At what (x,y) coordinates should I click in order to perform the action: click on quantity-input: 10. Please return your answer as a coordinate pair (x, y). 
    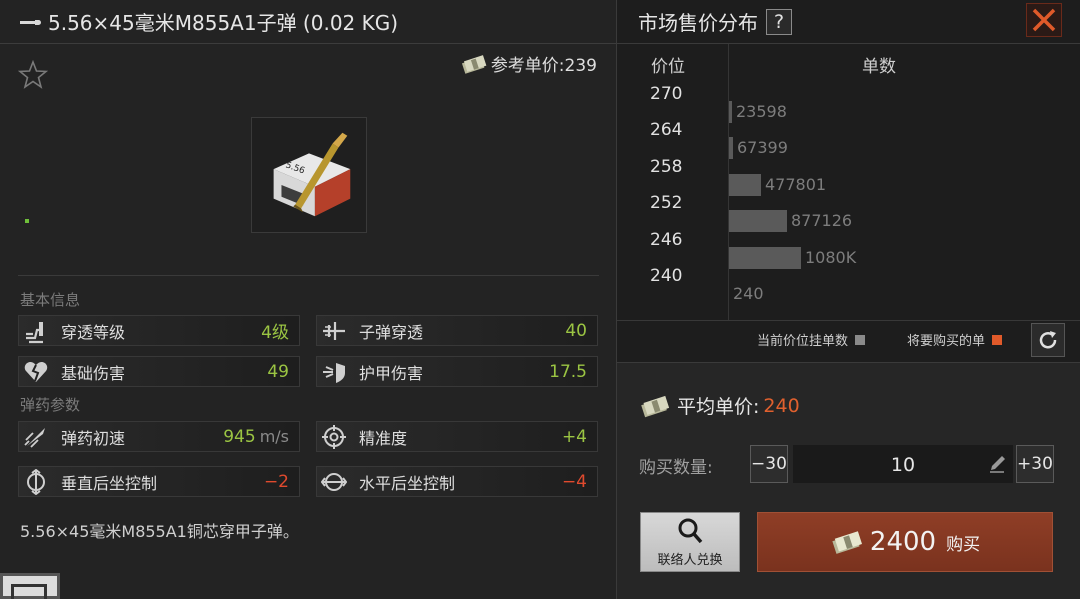
    Looking at the image, I should click on (903, 464).